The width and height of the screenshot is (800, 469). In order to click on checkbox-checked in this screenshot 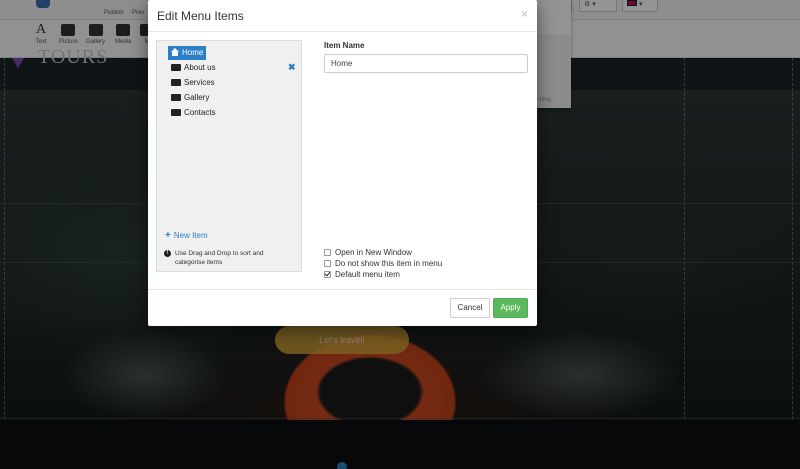, I will do `click(327, 274)`.